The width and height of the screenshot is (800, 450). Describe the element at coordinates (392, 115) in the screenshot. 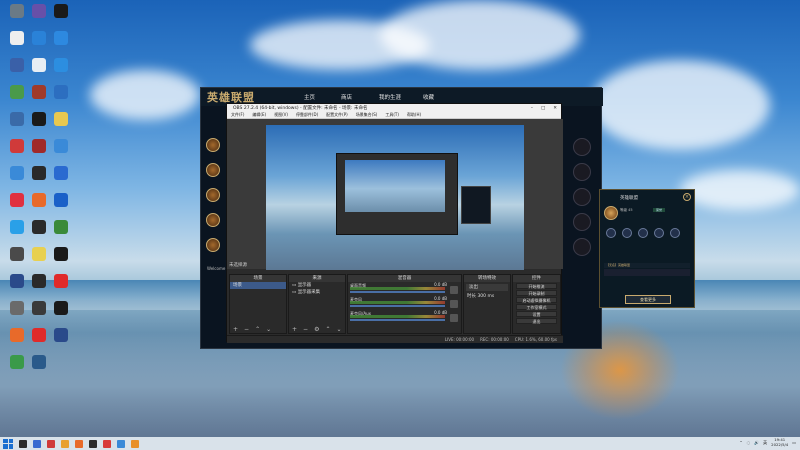

I see `obs-menu-item: 工具(T)` at that location.